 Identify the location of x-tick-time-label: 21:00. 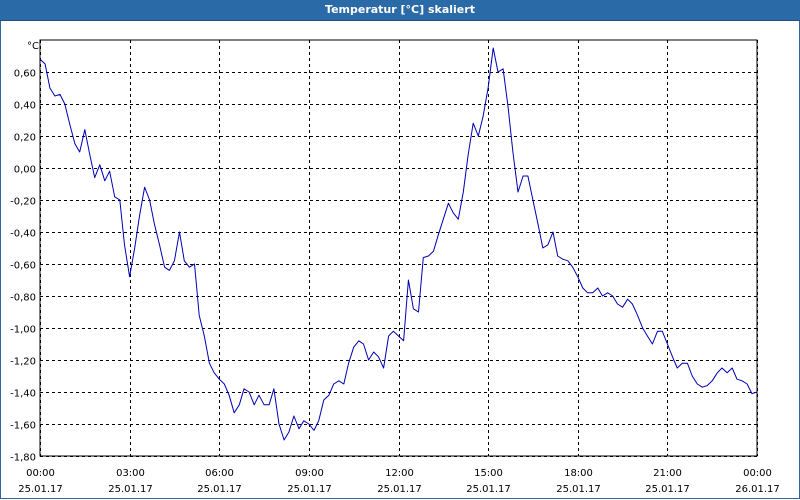
(667, 473).